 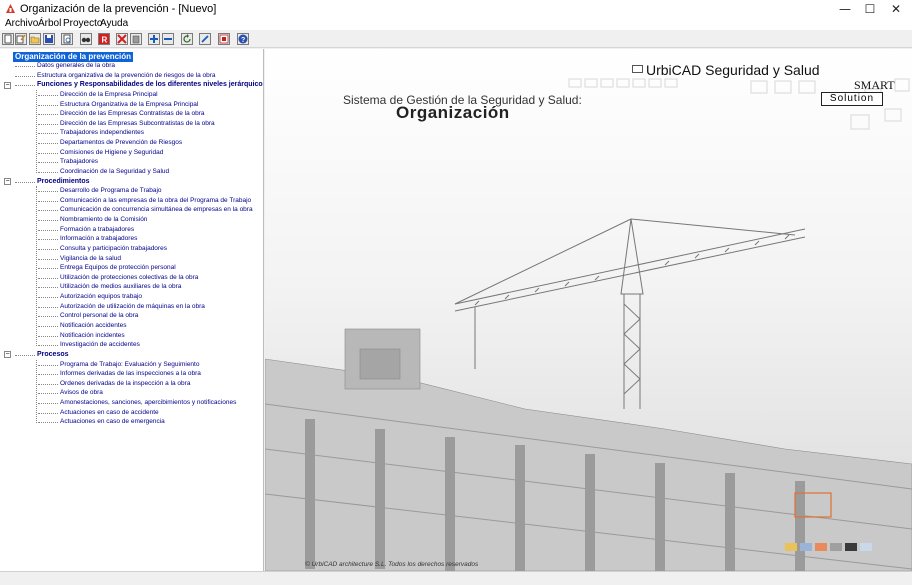 What do you see at coordinates (111, 191) in the screenshot?
I see `tree-item: Desarrollo de Programa de Trabajo` at bounding box center [111, 191].